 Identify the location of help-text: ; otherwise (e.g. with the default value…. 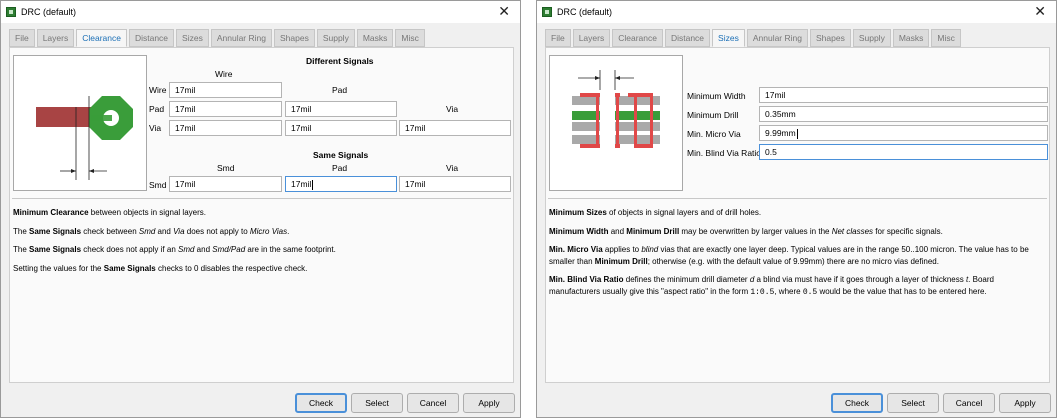
(793, 261).